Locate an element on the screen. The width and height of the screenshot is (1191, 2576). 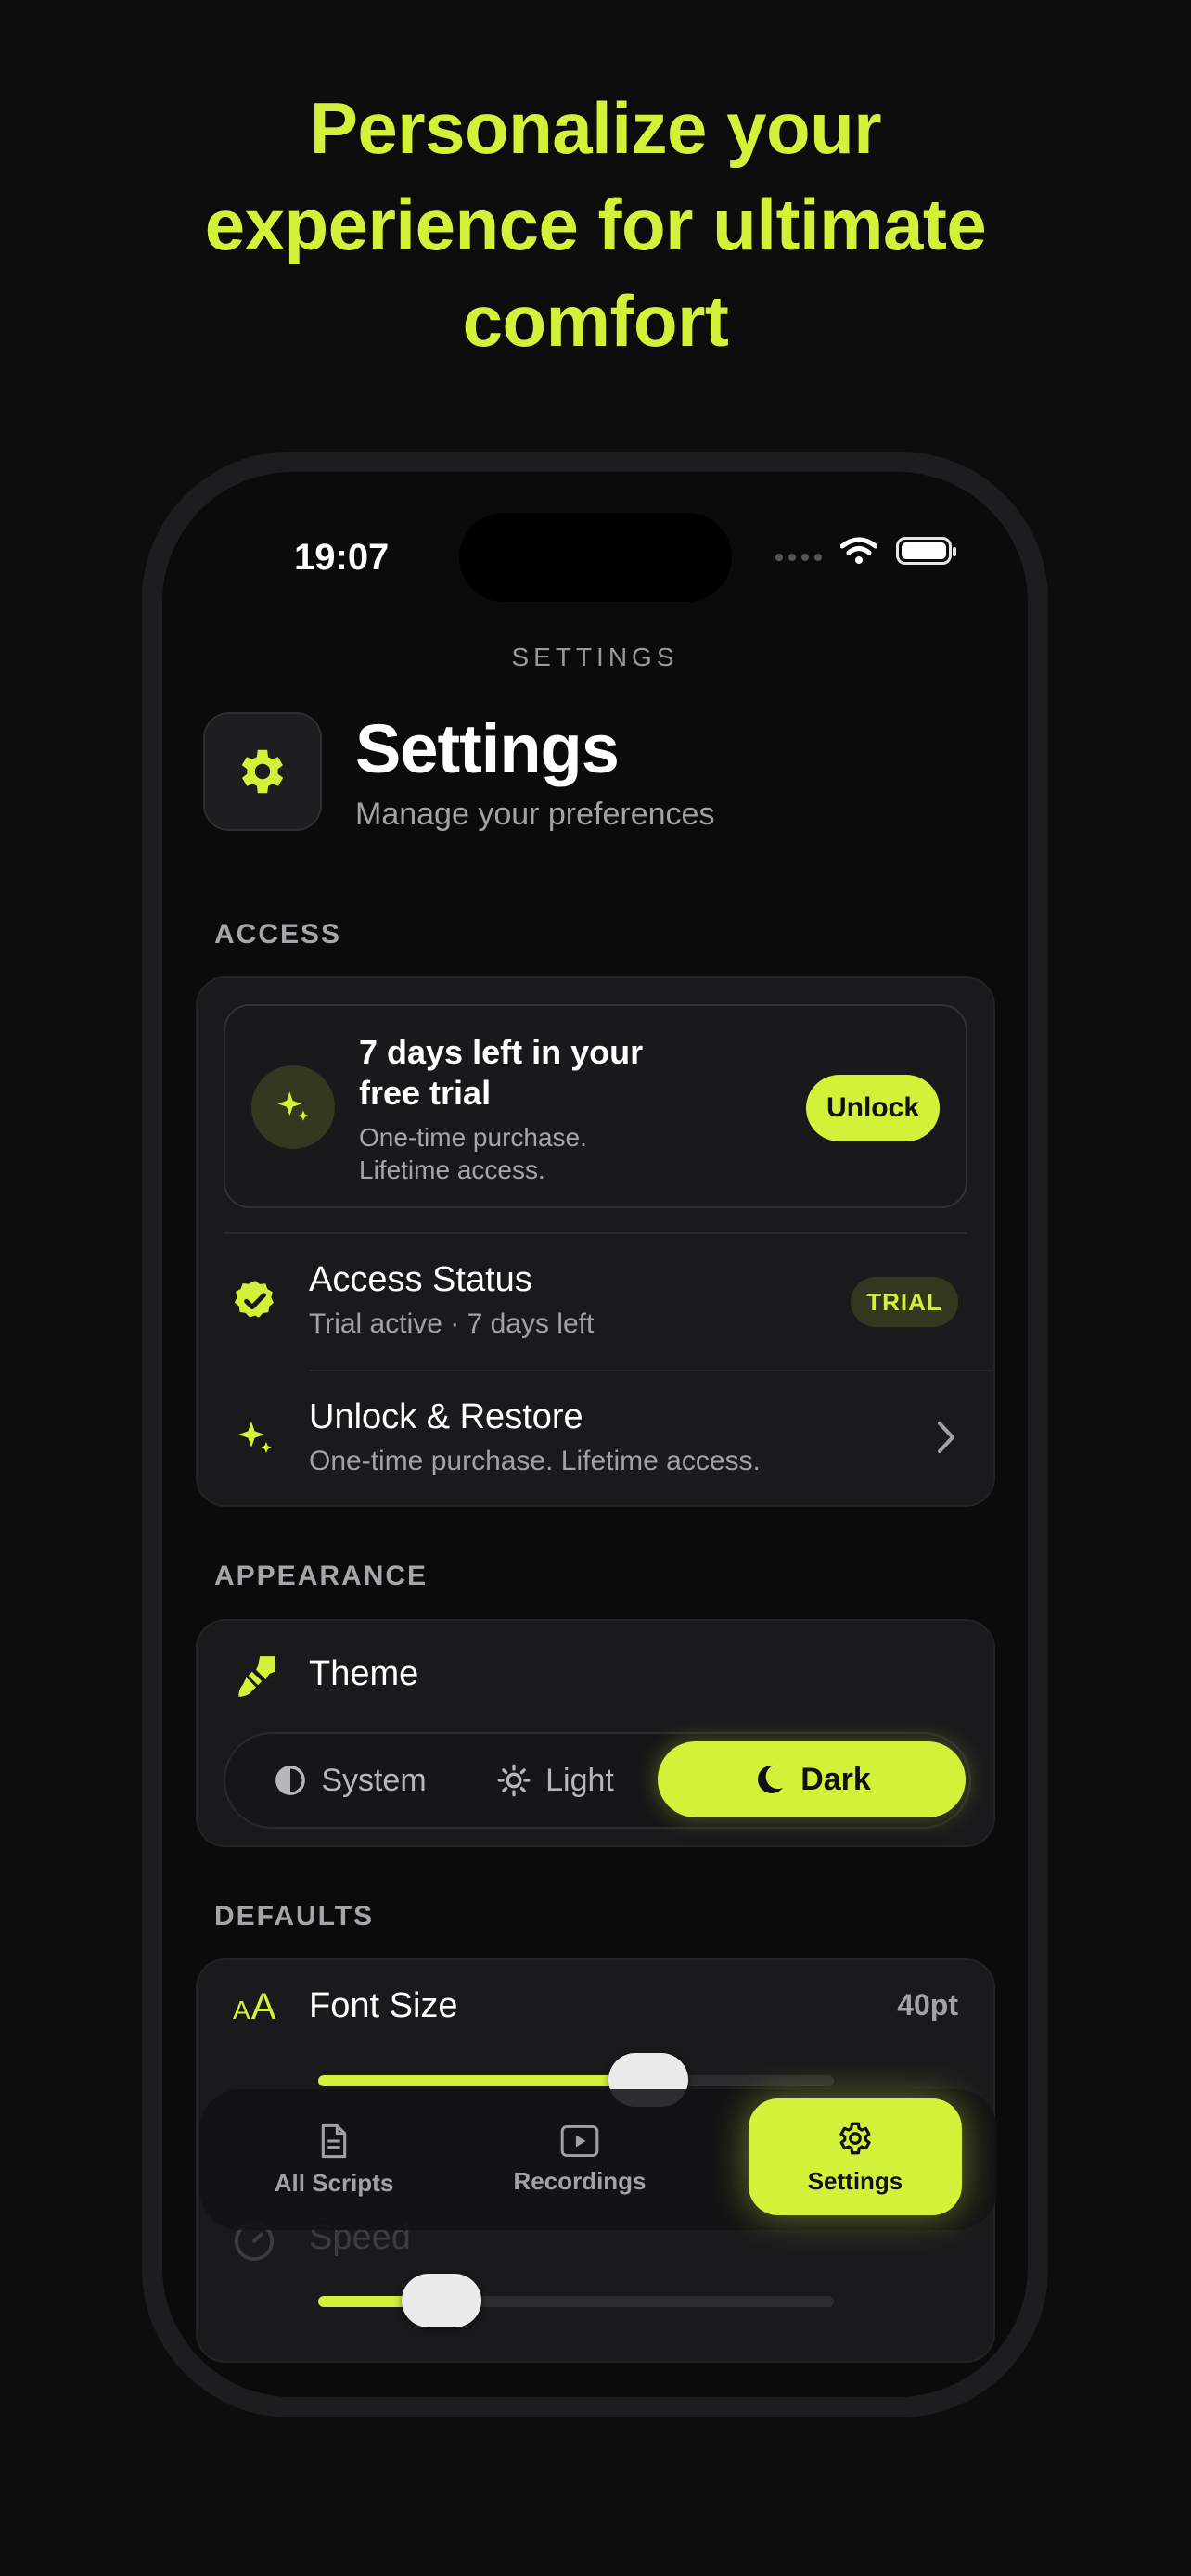
theme-option-label: Dark is located at coordinates (835, 1779).